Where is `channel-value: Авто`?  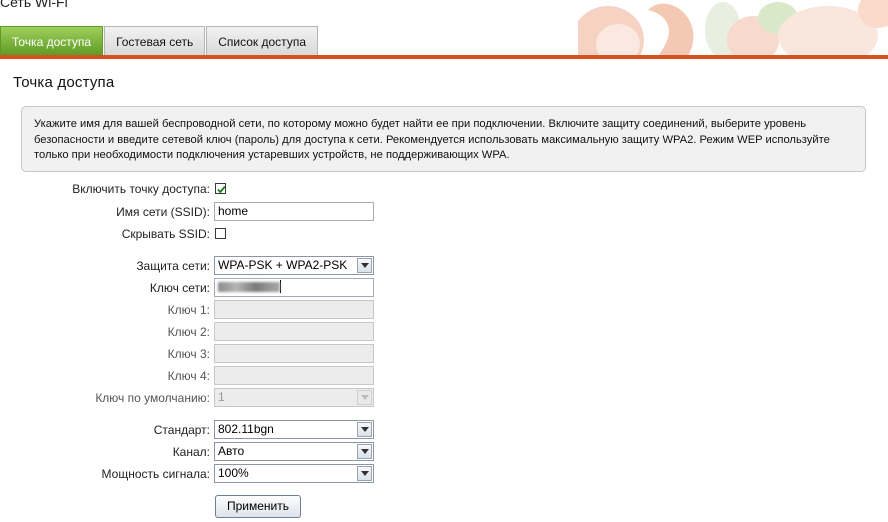 channel-value: Авто is located at coordinates (231, 451).